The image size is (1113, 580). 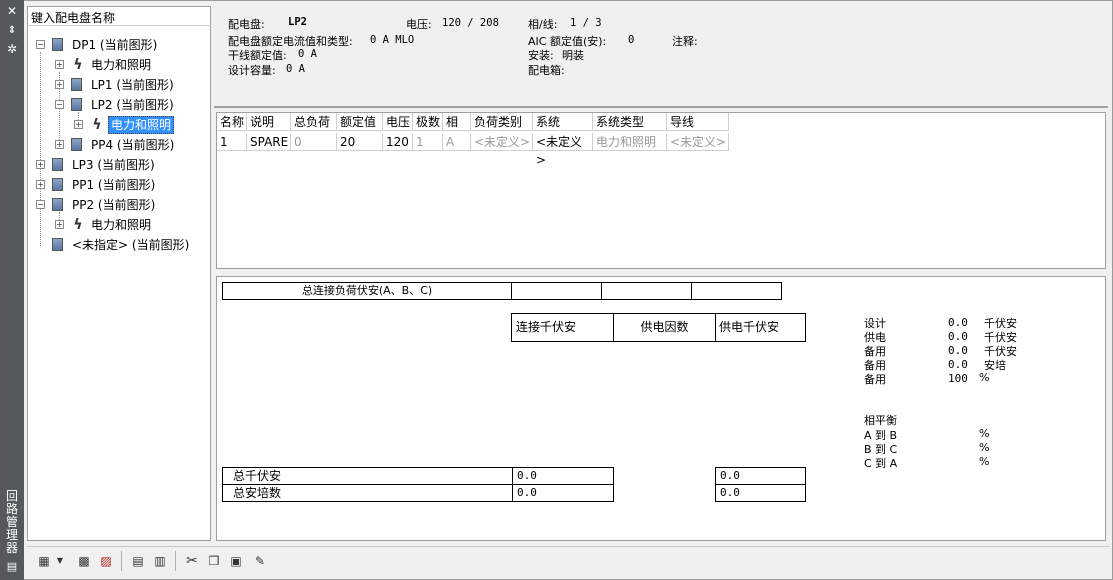 I want to click on tree-node-power-lighting-pp2: + ϟ 电力和照明, so click(x=130, y=225).